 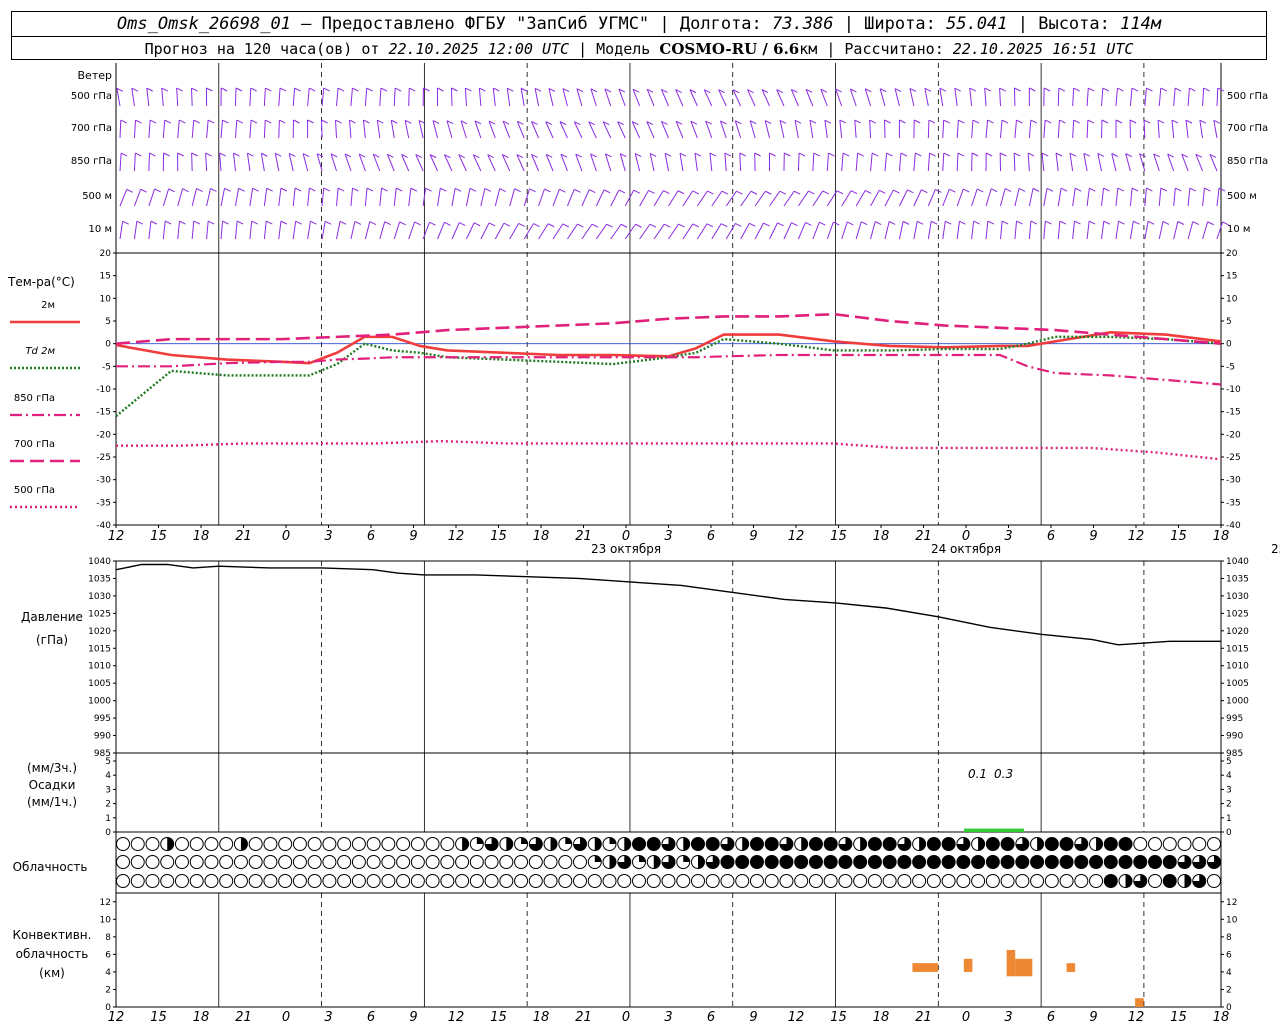 I want to click on x-tick-label: 18, so click(x=541, y=1017).